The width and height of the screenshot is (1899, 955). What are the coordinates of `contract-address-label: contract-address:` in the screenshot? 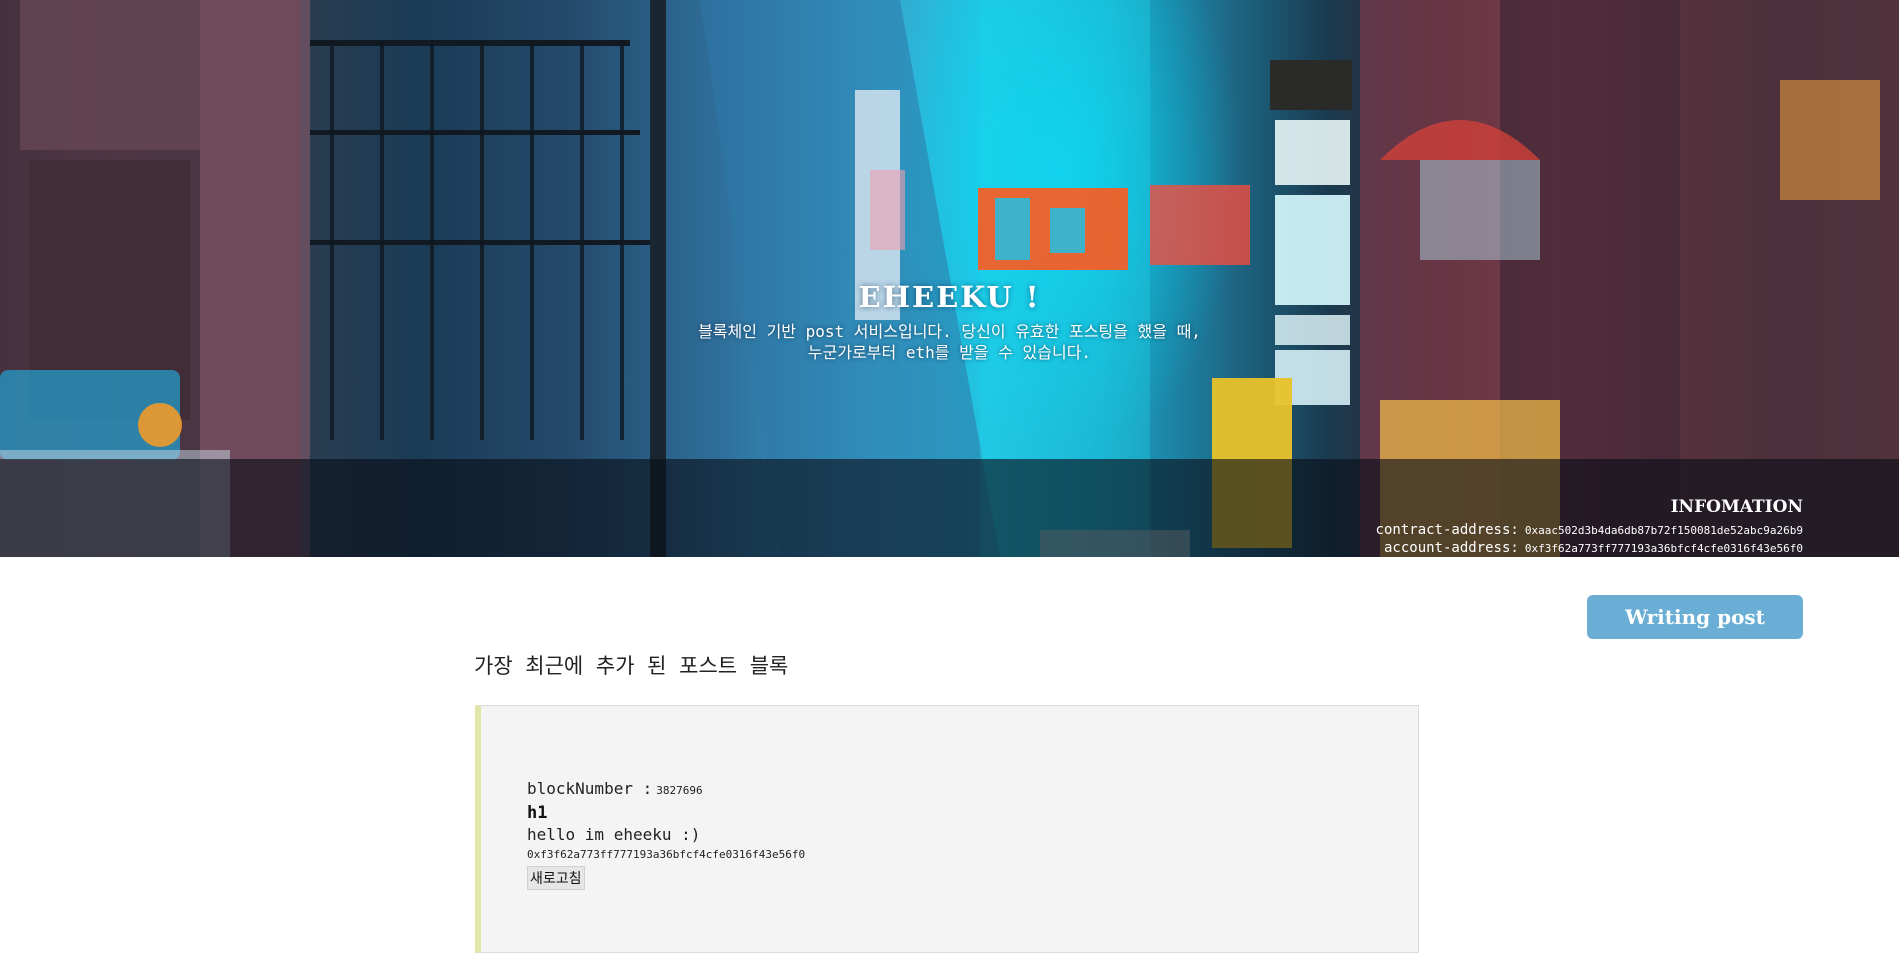 It's located at (1447, 530).